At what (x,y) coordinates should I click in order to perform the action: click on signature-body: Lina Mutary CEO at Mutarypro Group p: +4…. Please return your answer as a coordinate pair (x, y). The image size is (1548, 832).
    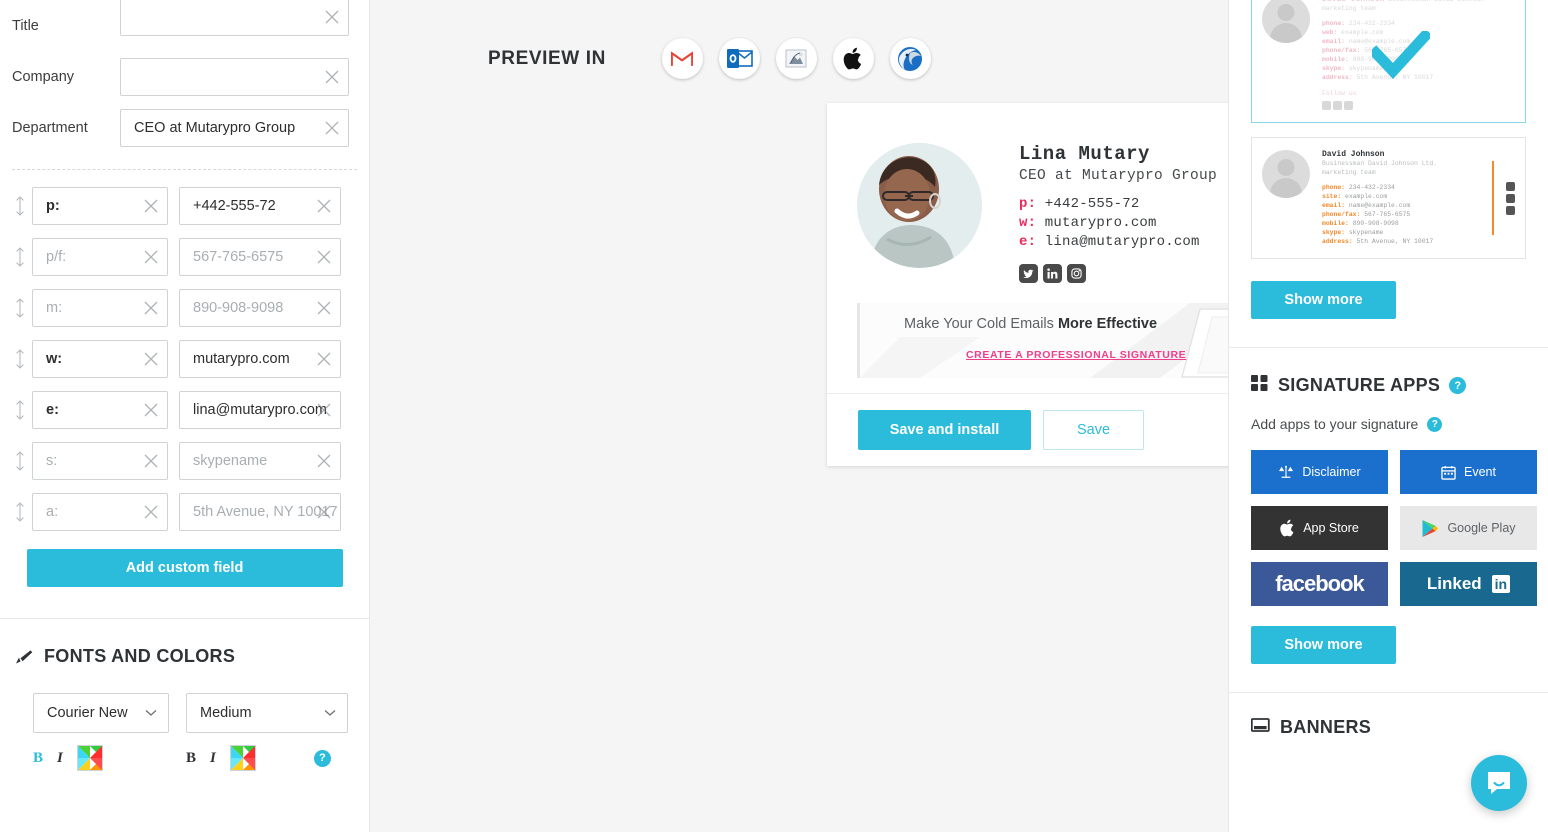
    Looking at the image, I should click on (1027, 248).